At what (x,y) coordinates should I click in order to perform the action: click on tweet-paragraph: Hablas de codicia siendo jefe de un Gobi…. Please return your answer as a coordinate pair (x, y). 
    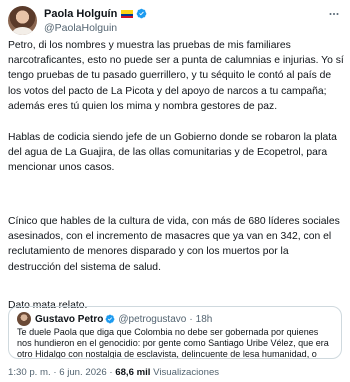
    Looking at the image, I should click on (172, 153).